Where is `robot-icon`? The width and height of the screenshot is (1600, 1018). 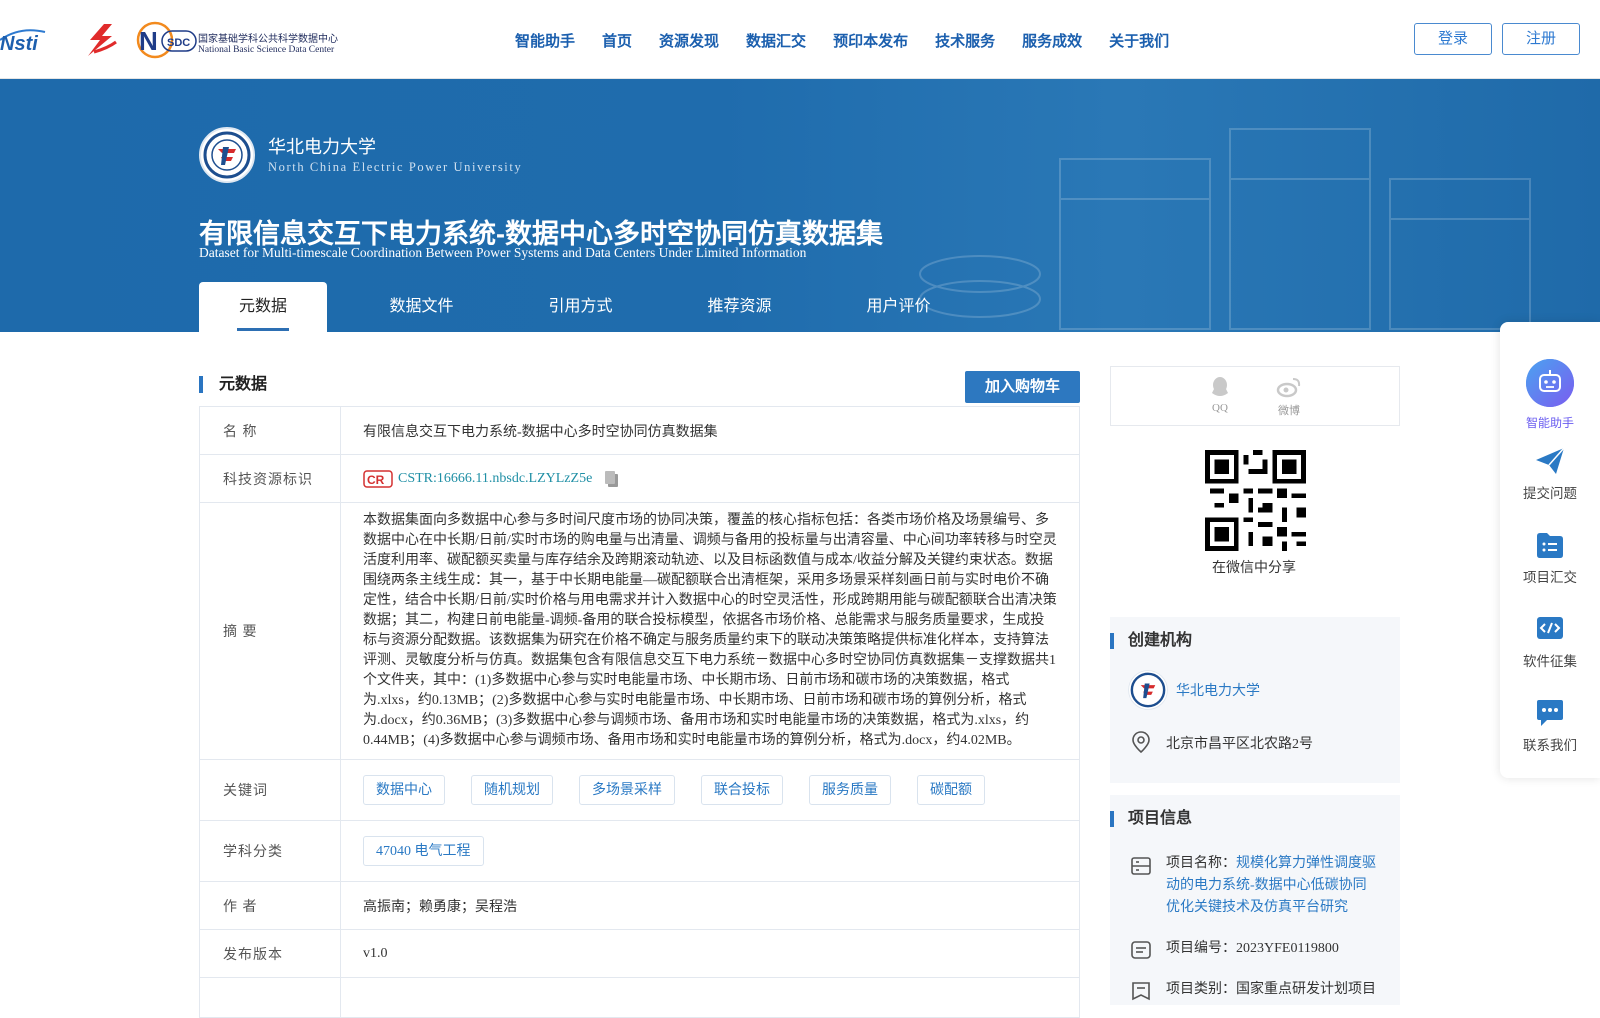
robot-icon is located at coordinates (1550, 383).